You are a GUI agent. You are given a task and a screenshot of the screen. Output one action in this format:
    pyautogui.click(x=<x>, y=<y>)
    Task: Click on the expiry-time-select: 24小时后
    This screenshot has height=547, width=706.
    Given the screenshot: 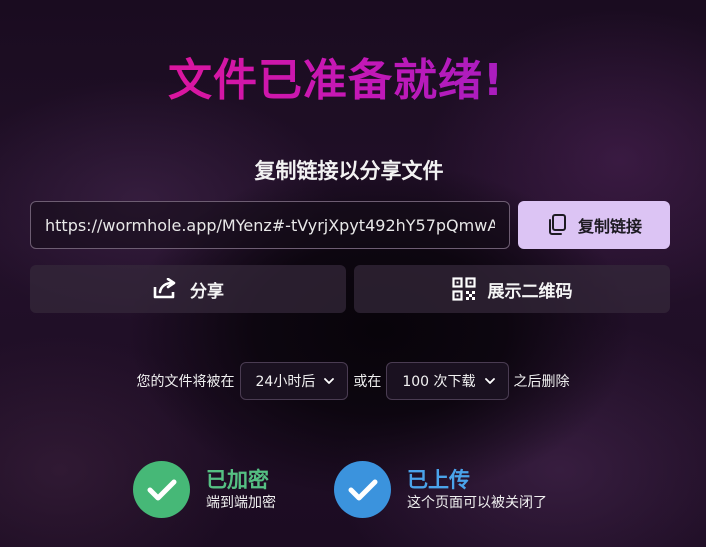 What is the action you would take?
    pyautogui.click(x=294, y=381)
    